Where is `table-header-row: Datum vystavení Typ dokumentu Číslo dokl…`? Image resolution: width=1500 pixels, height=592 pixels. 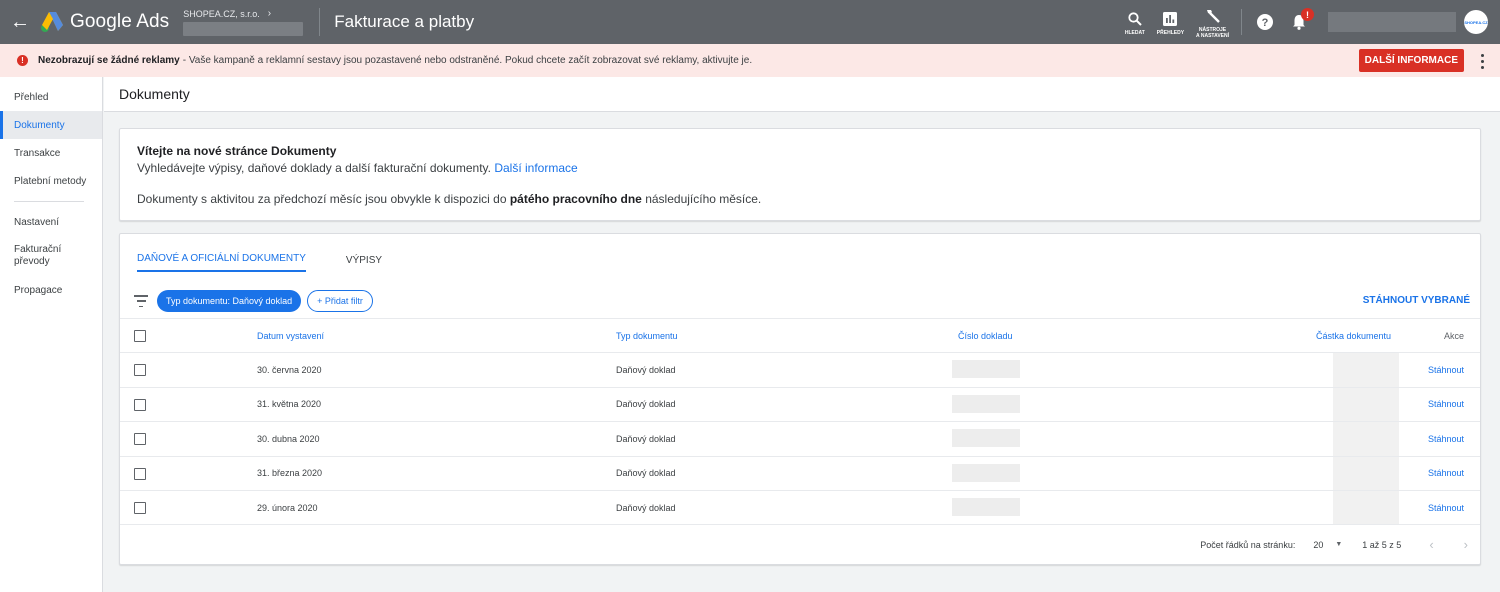
table-header-row: Datum vystavení Typ dokumentu Číslo dokl… is located at coordinates (800, 335).